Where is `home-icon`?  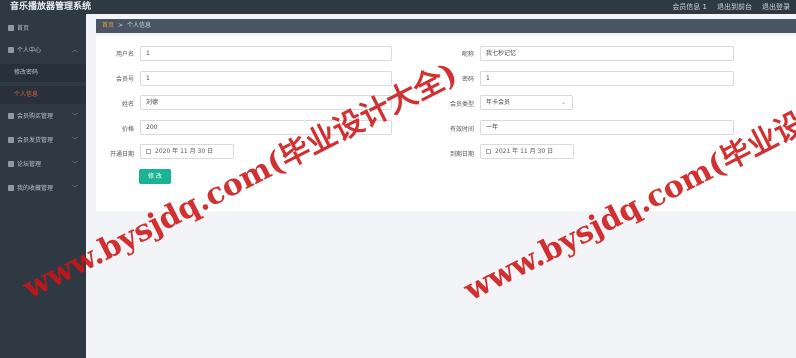 home-icon is located at coordinates (11, 28).